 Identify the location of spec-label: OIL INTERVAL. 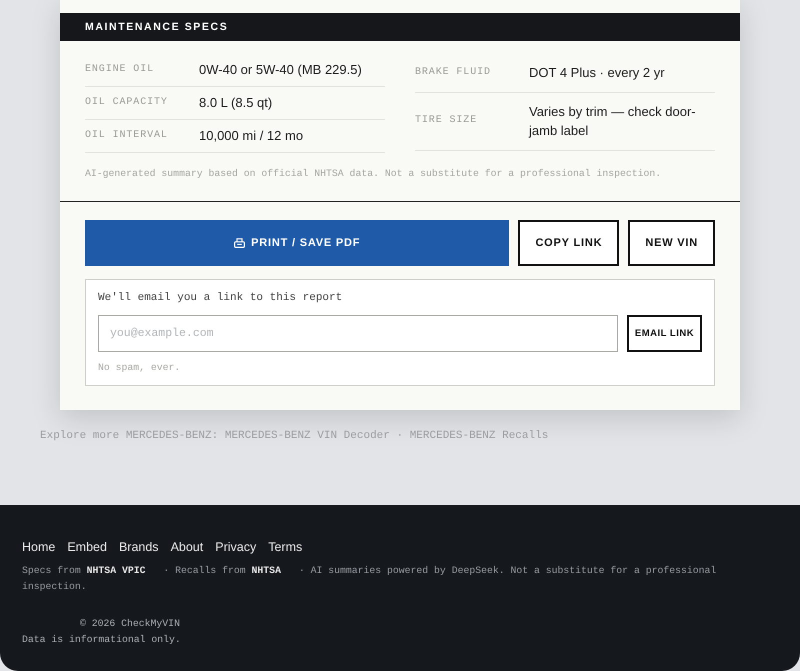
(127, 135).